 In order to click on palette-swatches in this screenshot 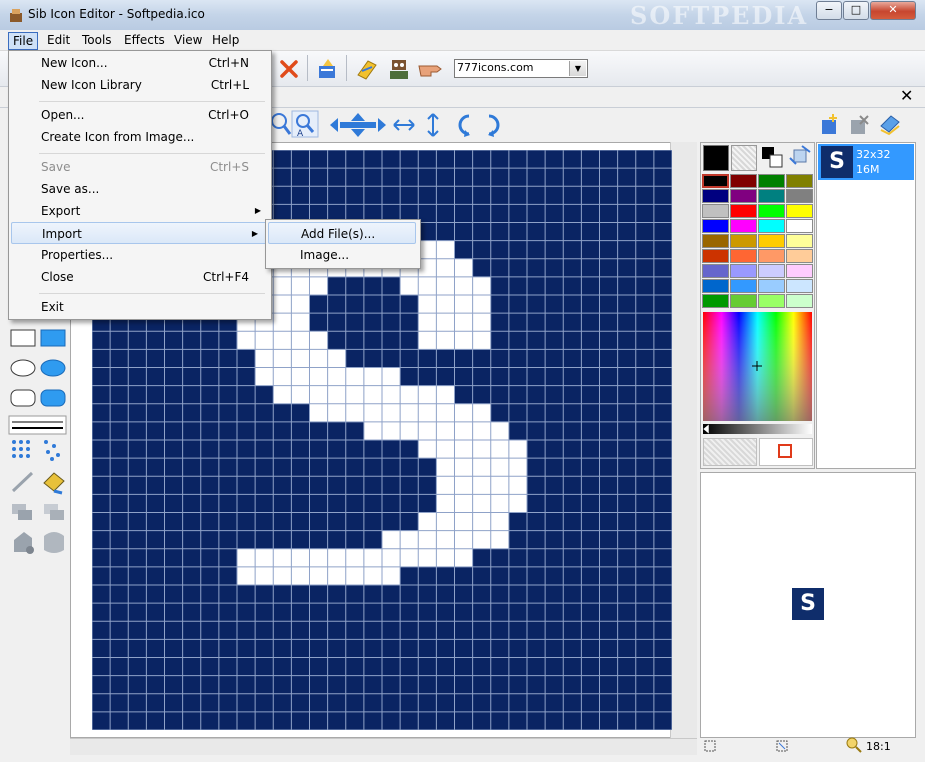, I will do `click(758, 242)`.